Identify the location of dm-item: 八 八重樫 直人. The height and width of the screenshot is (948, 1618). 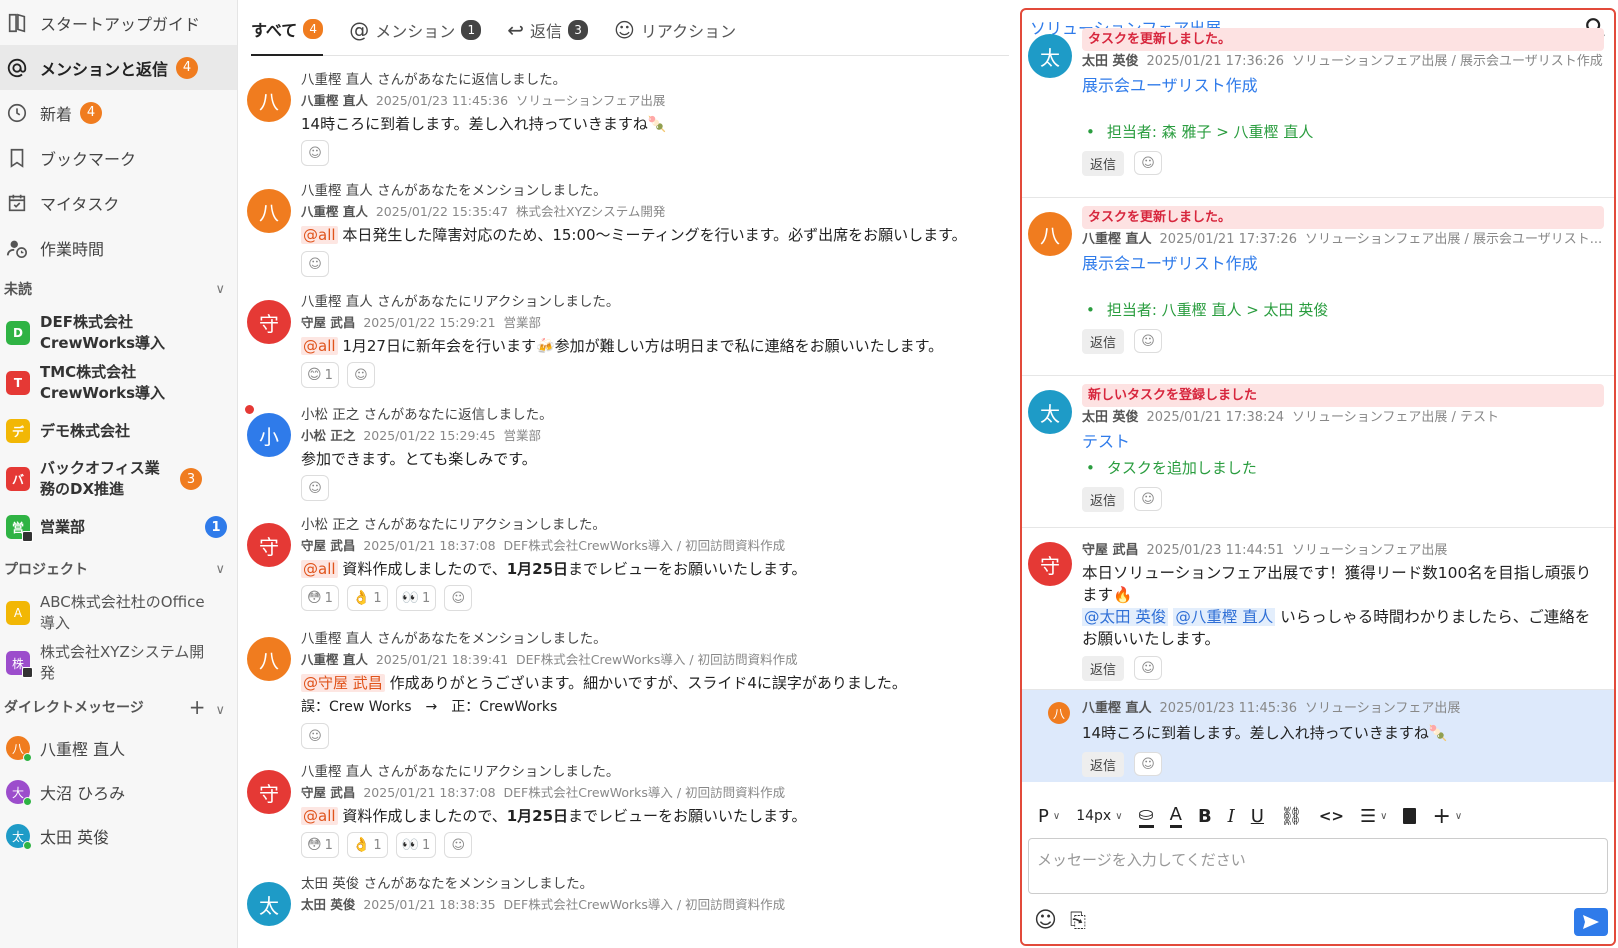
(118, 748).